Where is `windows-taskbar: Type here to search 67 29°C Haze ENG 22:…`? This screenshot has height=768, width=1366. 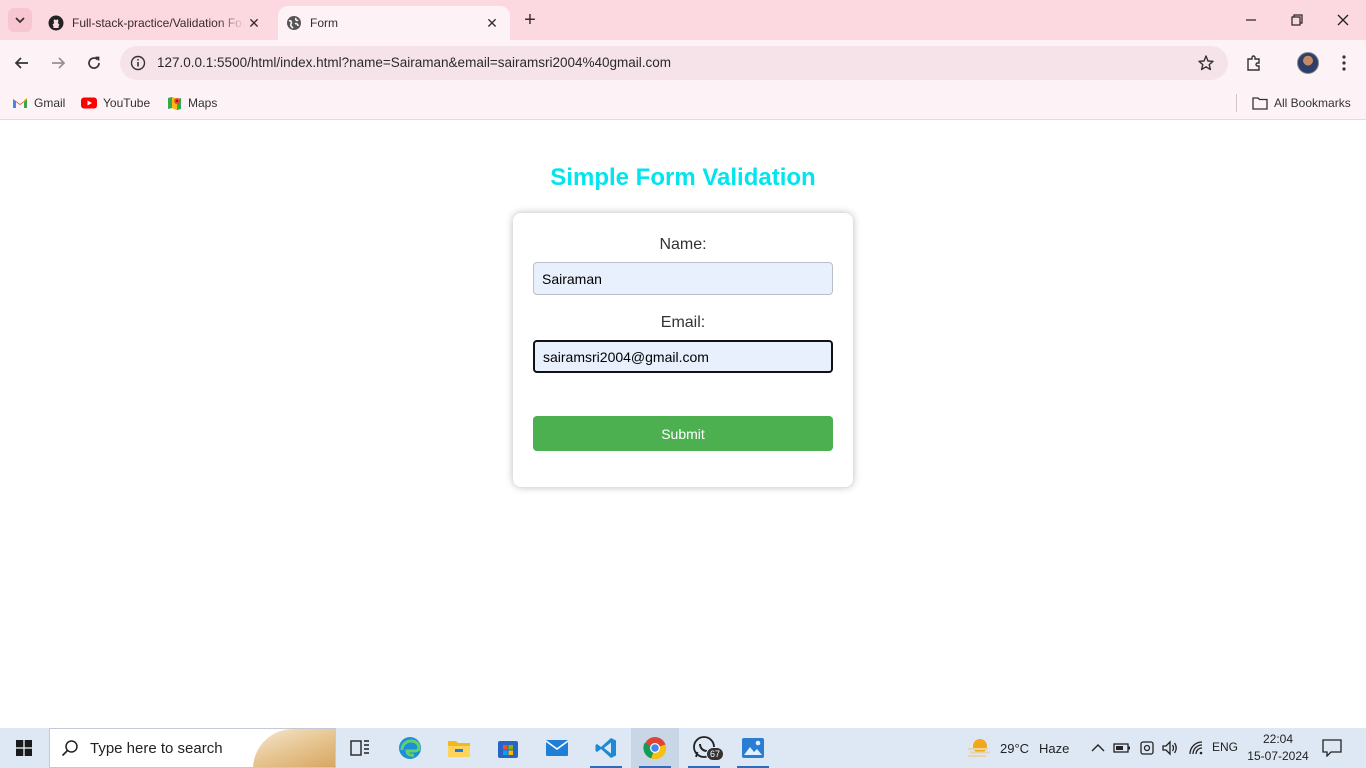
windows-taskbar: Type here to search 67 29°C Haze ENG 22:… is located at coordinates (683, 748).